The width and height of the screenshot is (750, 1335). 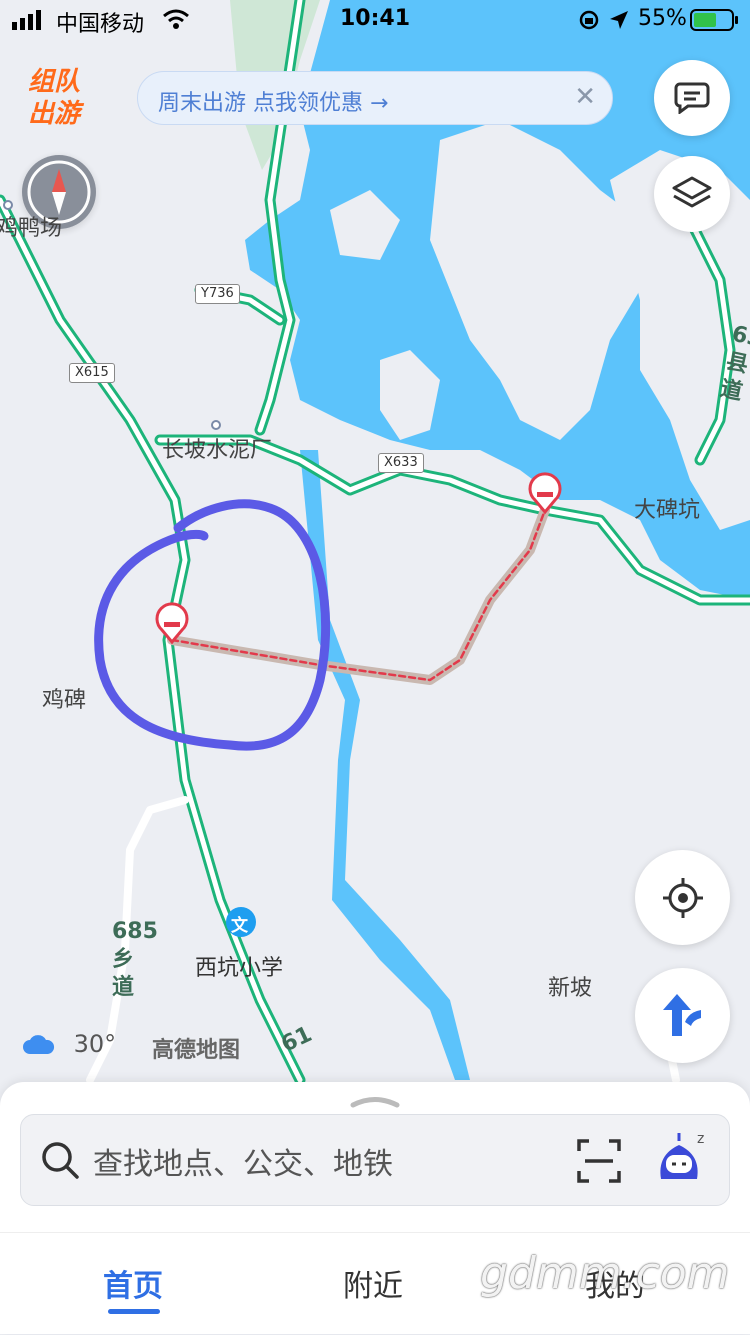 What do you see at coordinates (373, 1283) in the screenshot?
I see `tab-nearby: 附近` at bounding box center [373, 1283].